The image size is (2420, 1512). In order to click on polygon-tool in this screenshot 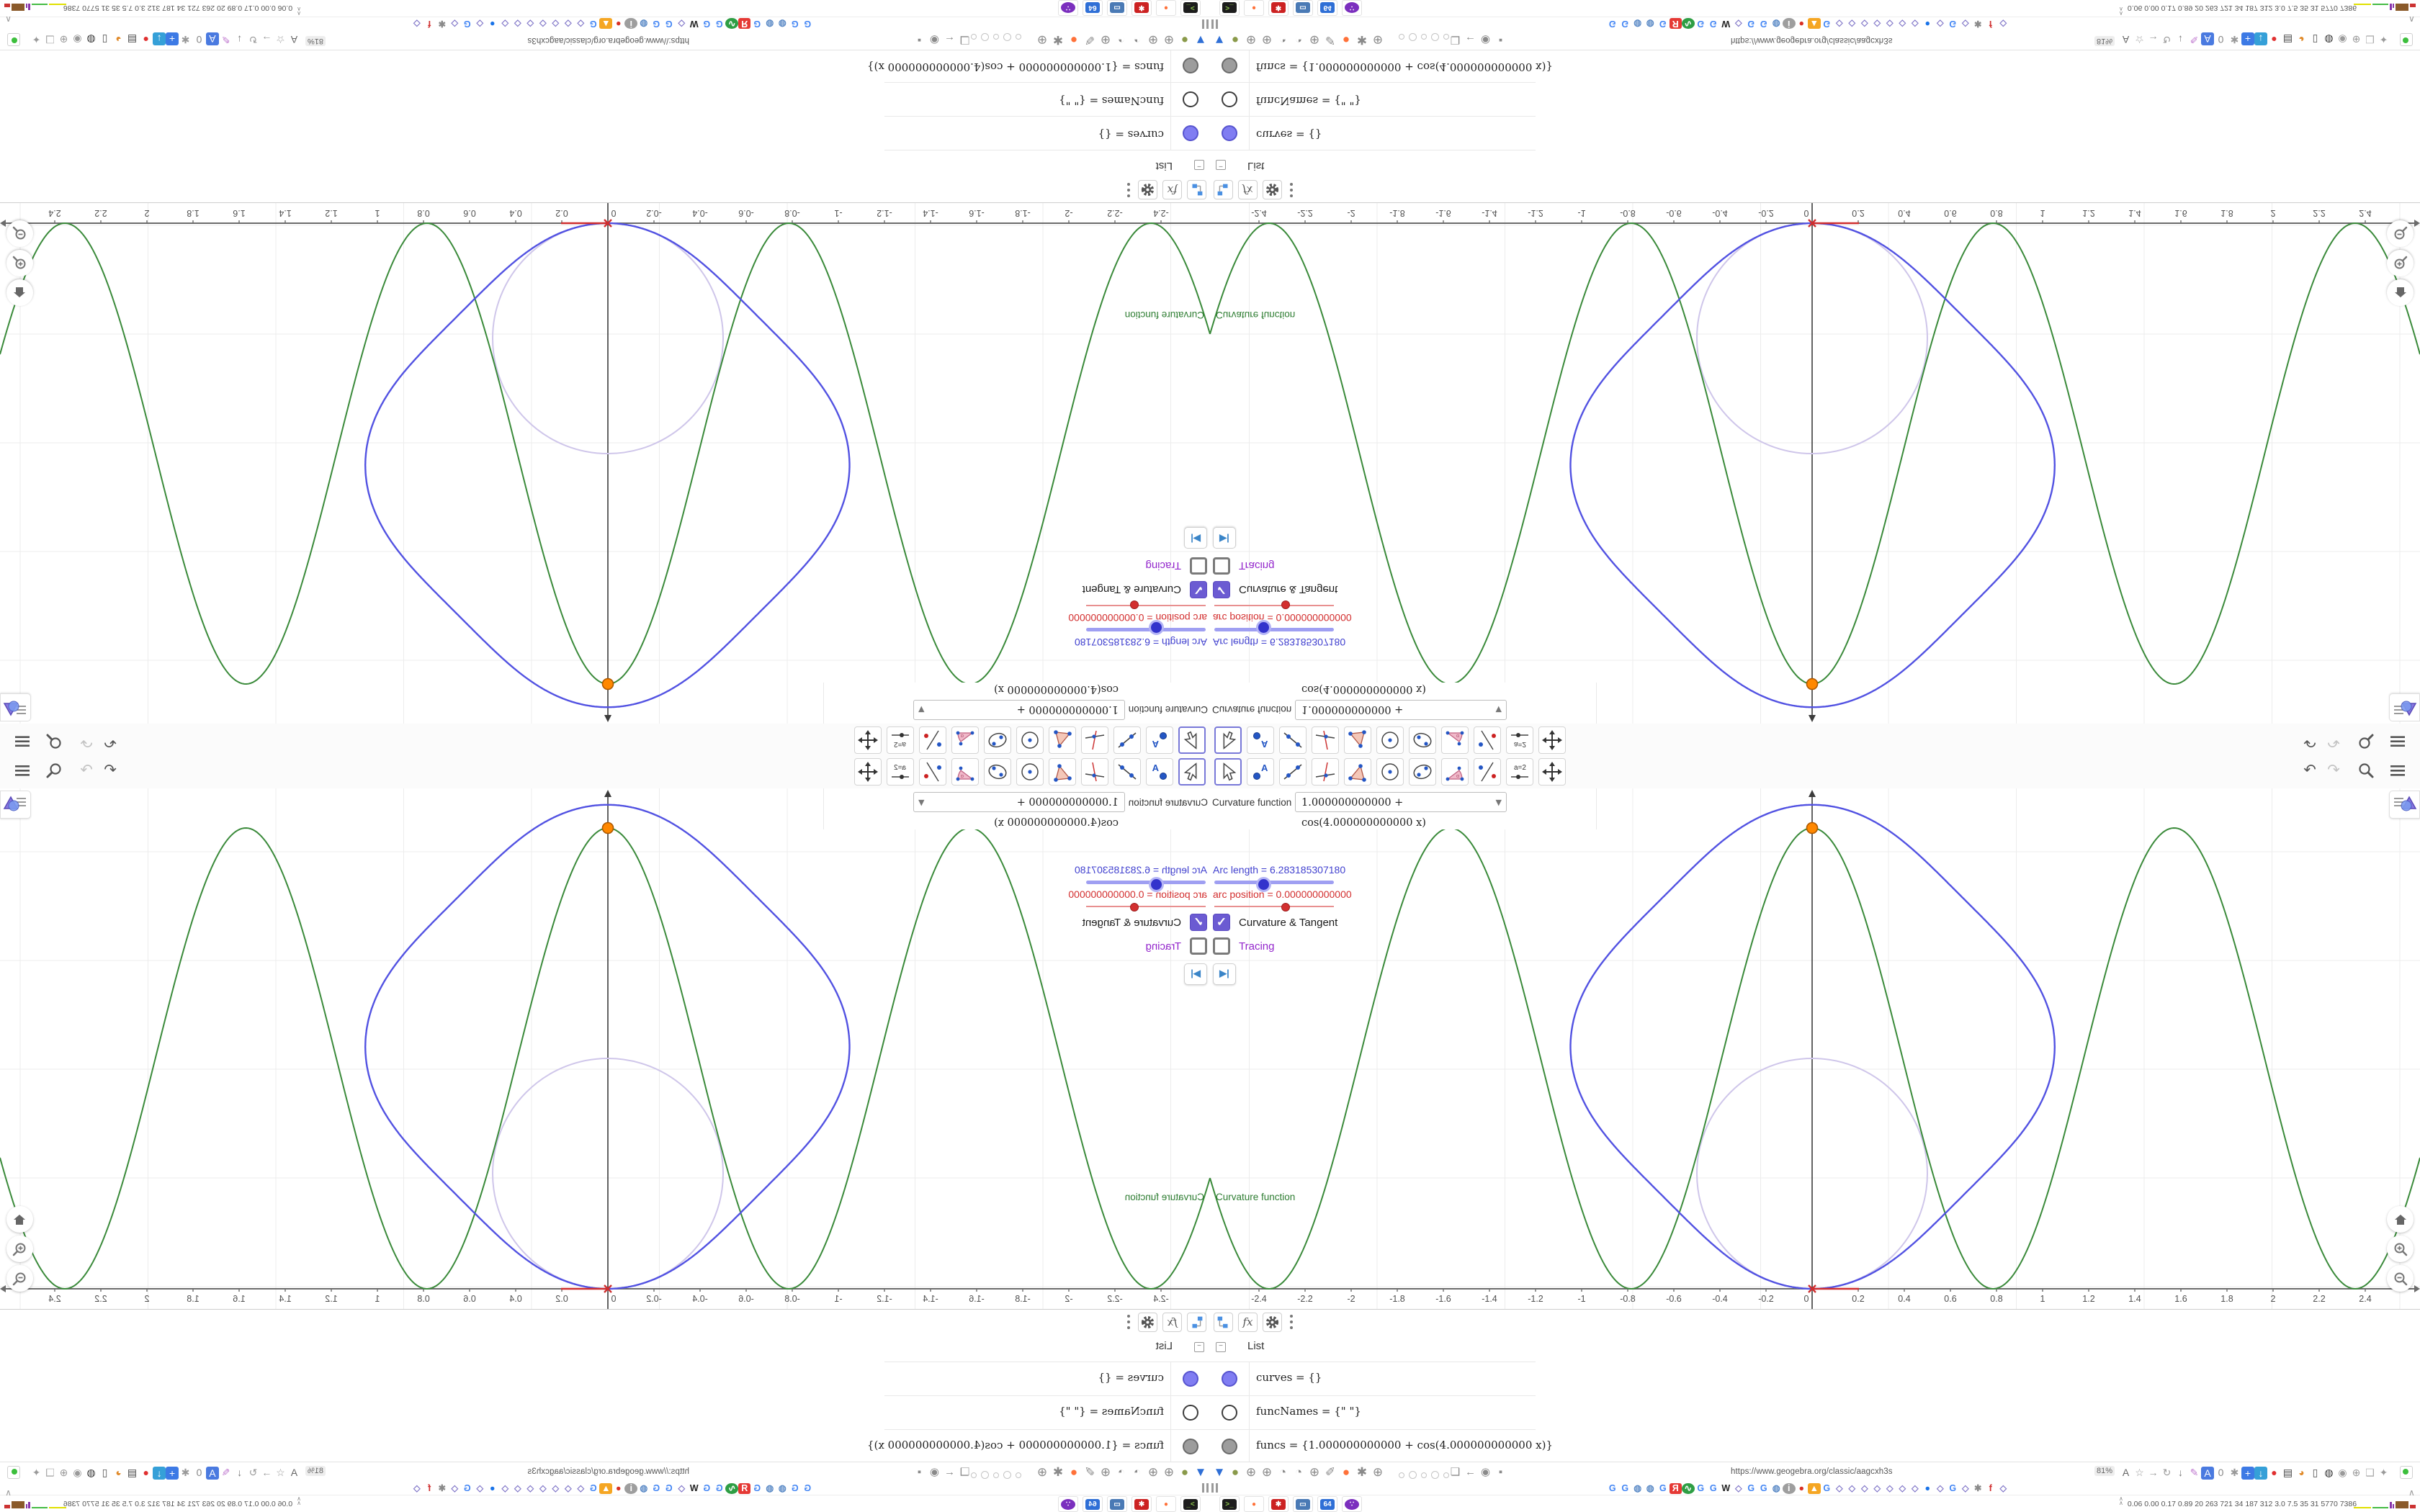, I will do `click(1062, 740)`.